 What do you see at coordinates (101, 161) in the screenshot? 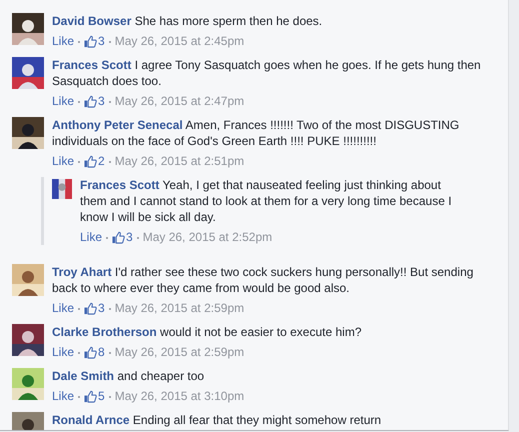
I see `like-count: 2` at bounding box center [101, 161].